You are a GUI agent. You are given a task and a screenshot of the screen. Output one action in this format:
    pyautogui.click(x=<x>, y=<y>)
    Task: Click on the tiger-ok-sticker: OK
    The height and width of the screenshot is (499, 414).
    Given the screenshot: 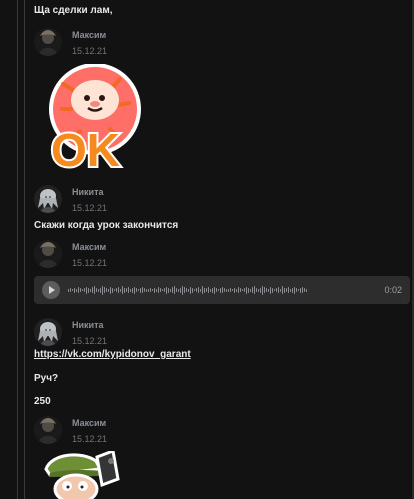 What is the action you would take?
    pyautogui.click(x=95, y=118)
    